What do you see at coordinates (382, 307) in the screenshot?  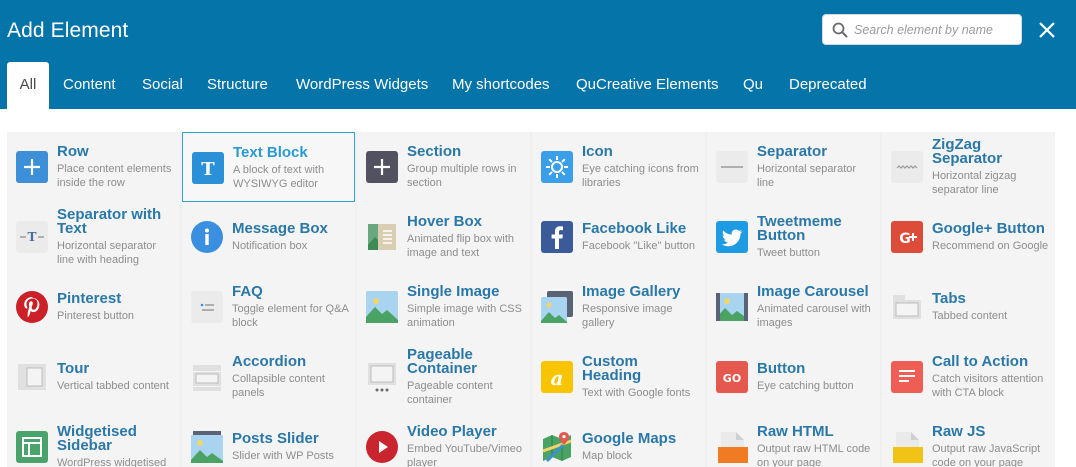 I see `image-icon` at bounding box center [382, 307].